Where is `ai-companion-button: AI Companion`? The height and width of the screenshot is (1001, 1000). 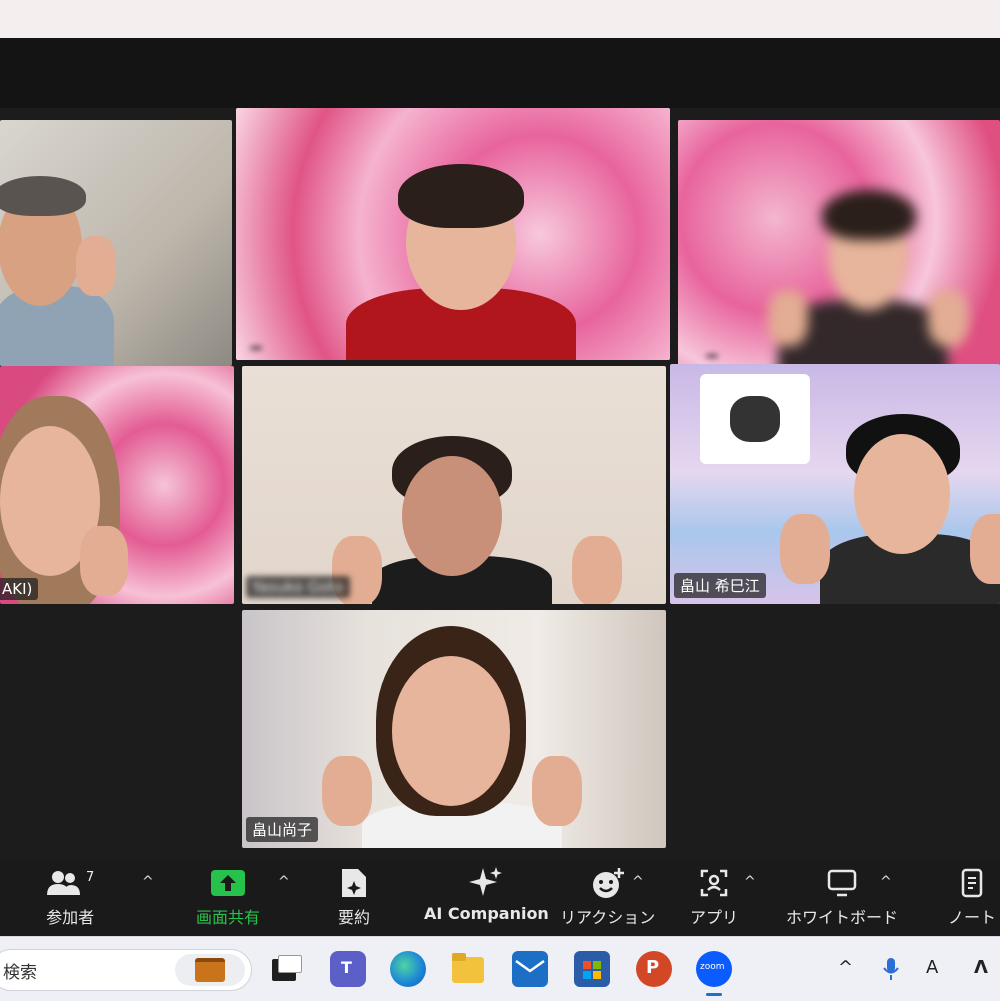
ai-companion-button: AI Companion is located at coordinates (486, 894).